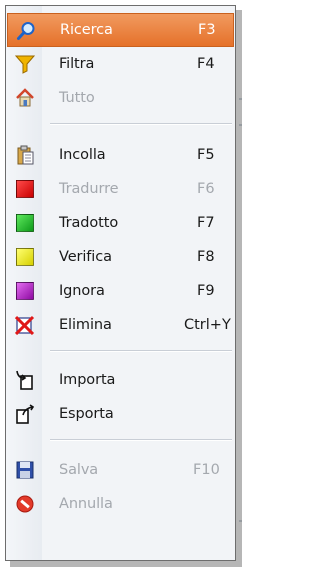 The height and width of the screenshot is (572, 320). What do you see at coordinates (25, 414) in the screenshot?
I see `export-icon` at bounding box center [25, 414].